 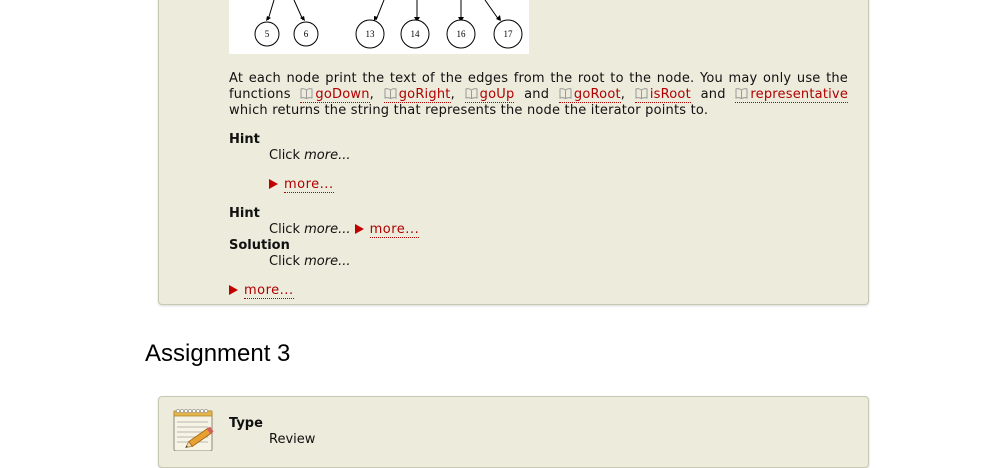 I want to click on tree-diagram: 5 6 13 14 16 17, so click(x=379, y=27).